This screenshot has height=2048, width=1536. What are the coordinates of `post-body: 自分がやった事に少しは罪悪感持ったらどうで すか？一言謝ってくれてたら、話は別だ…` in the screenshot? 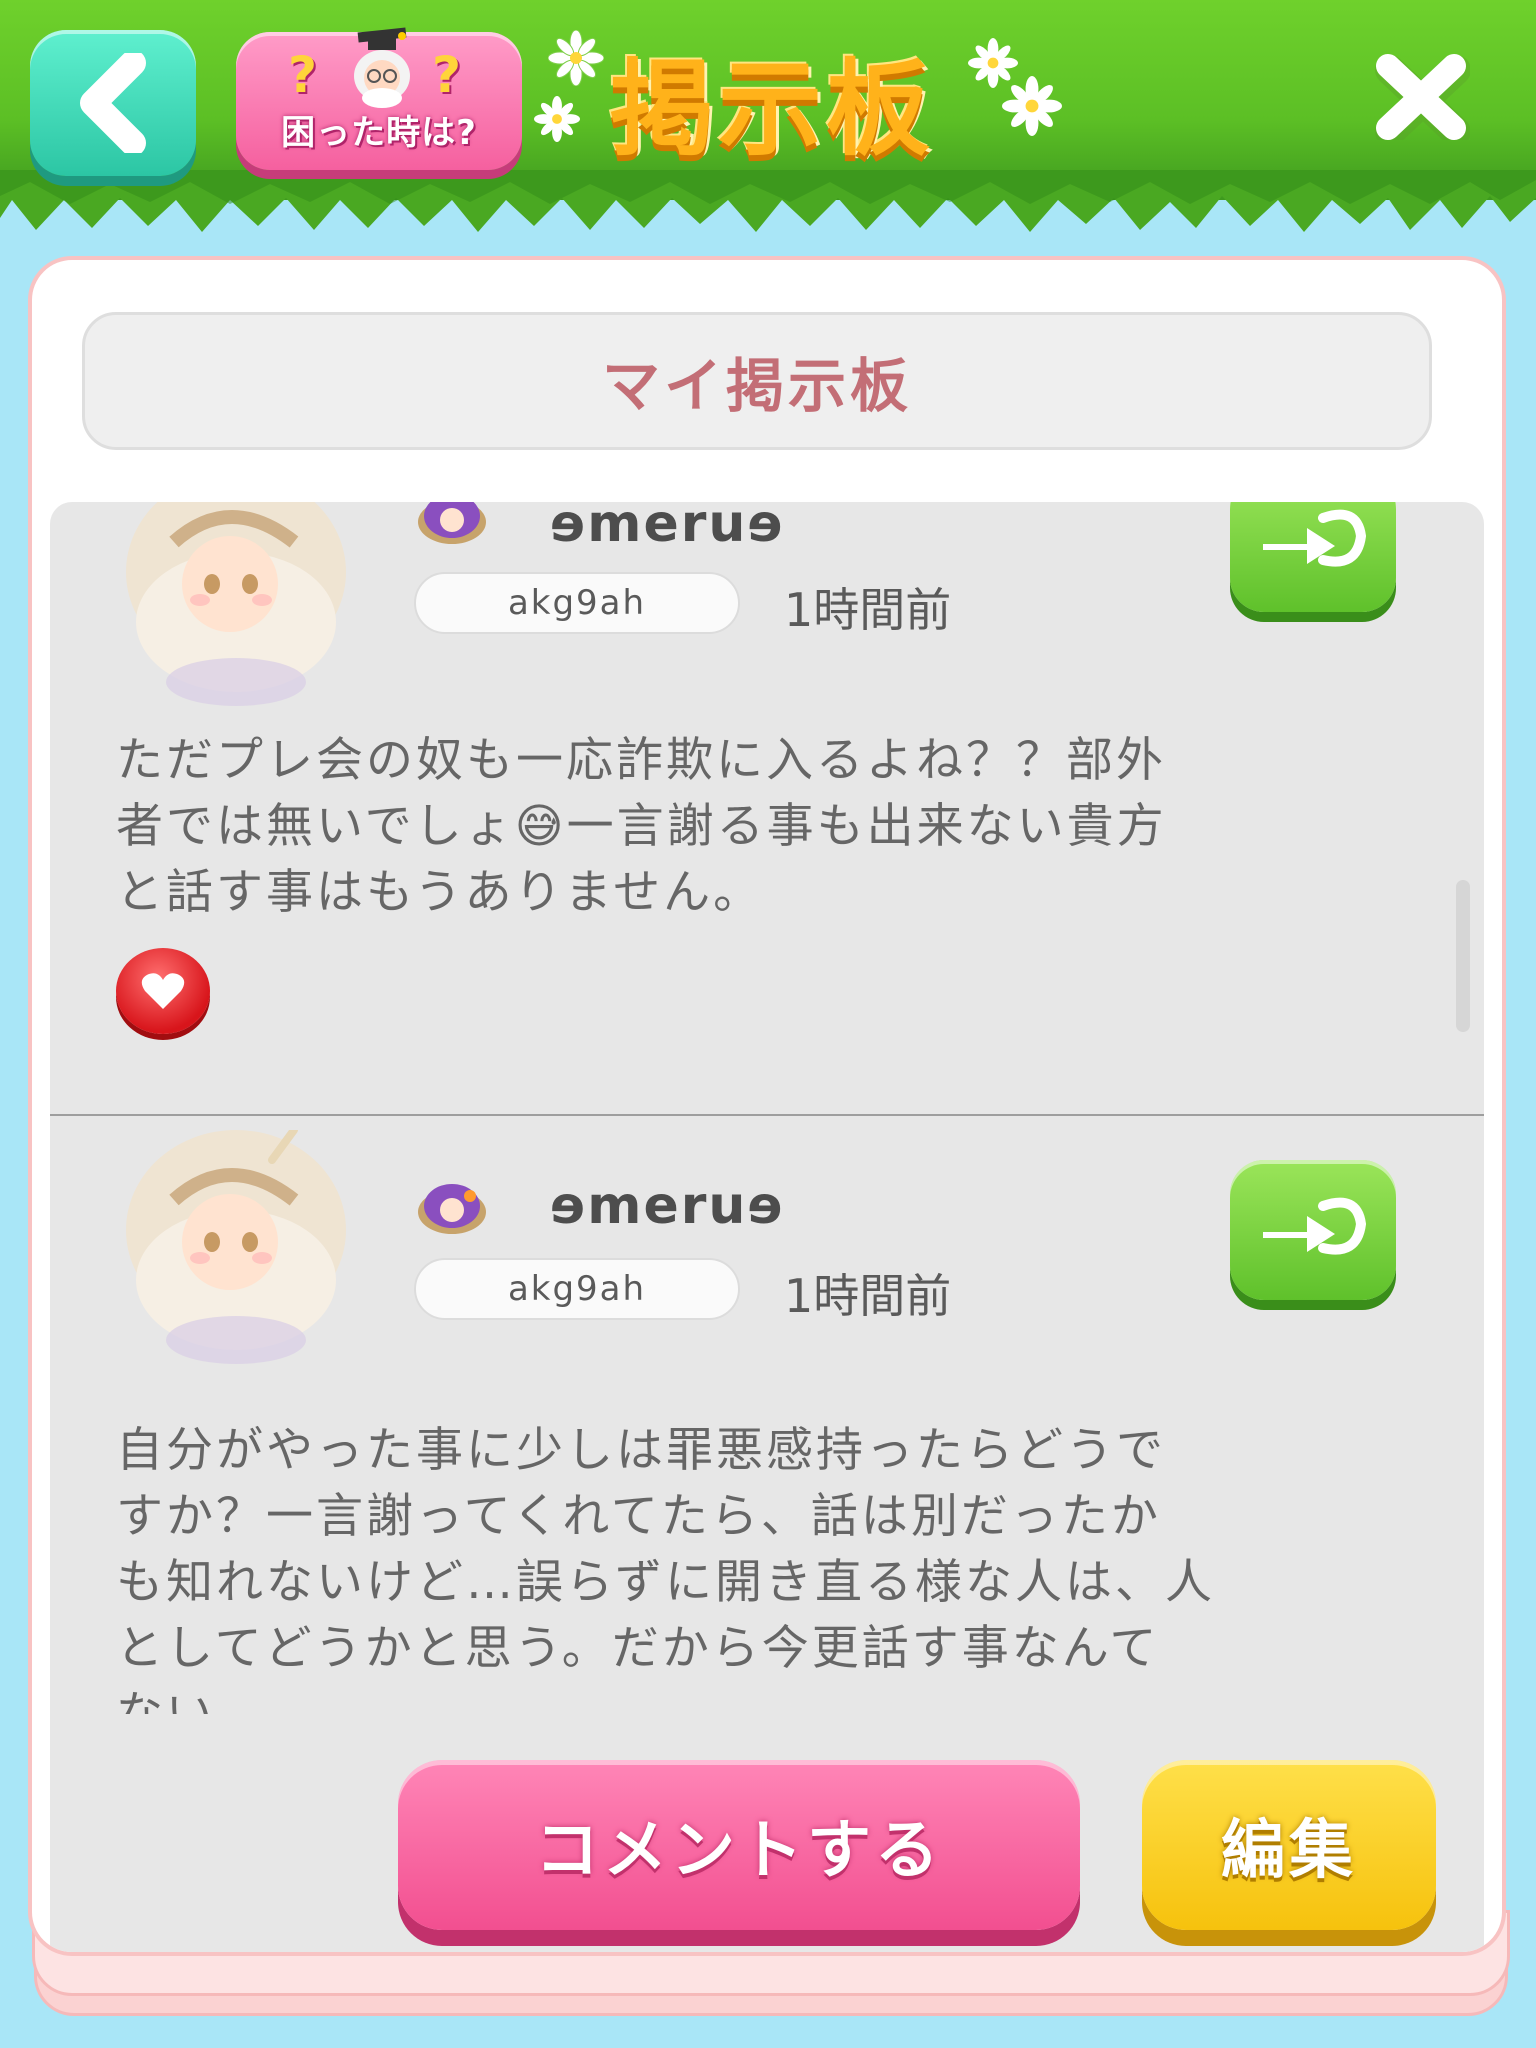 It's located at (666, 1568).